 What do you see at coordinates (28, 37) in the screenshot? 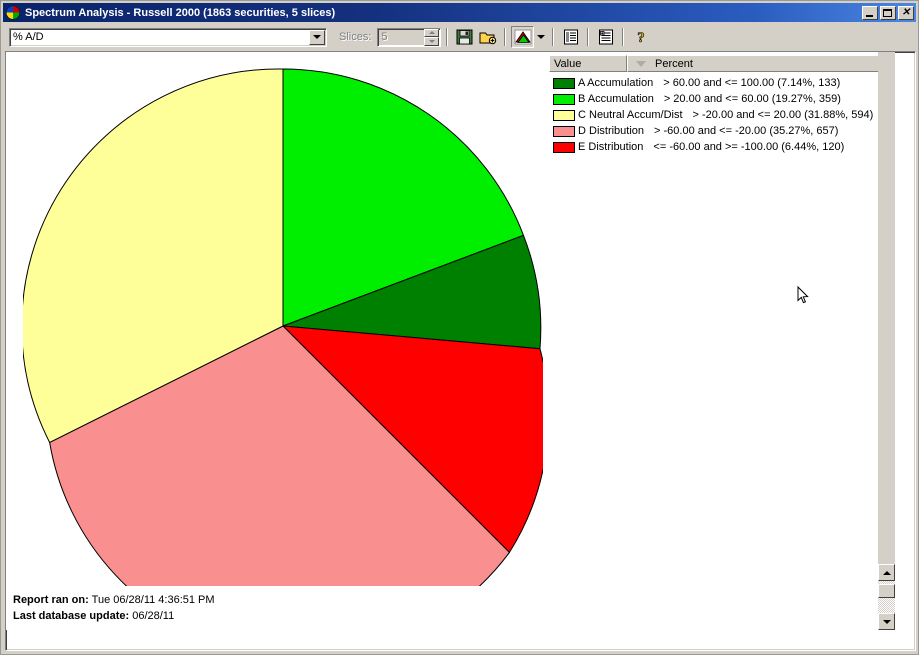
I see `indicator-combo-value: % A/D` at bounding box center [28, 37].